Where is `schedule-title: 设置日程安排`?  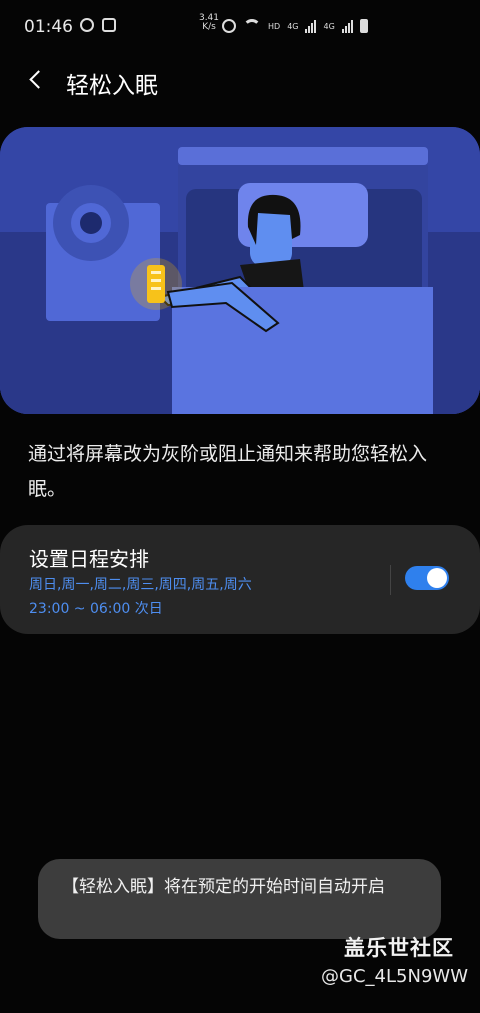 schedule-title: 设置日程安排 is located at coordinates (89, 559).